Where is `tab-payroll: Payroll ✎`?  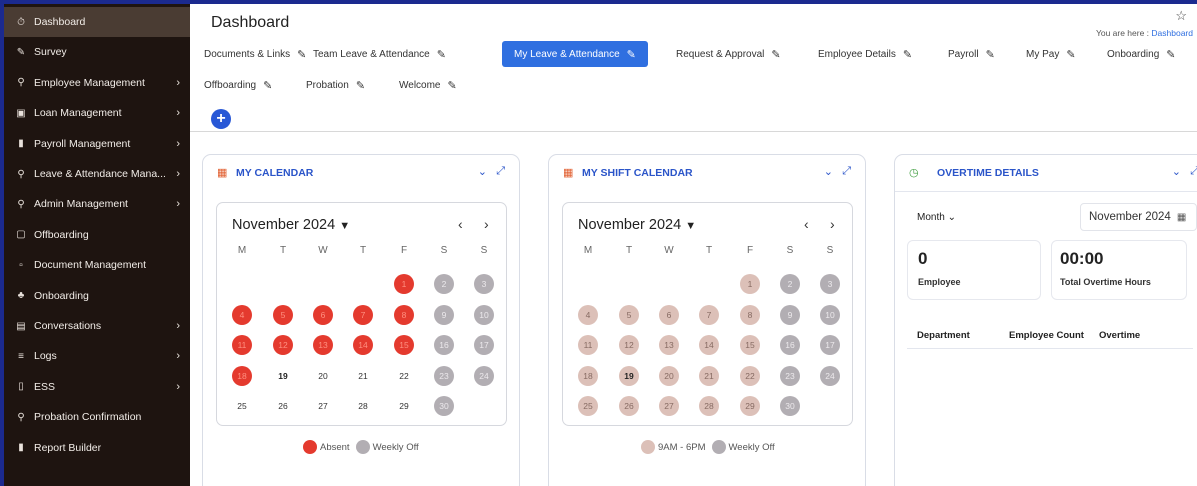
tab-payroll: Payroll ✎ is located at coordinates (971, 54).